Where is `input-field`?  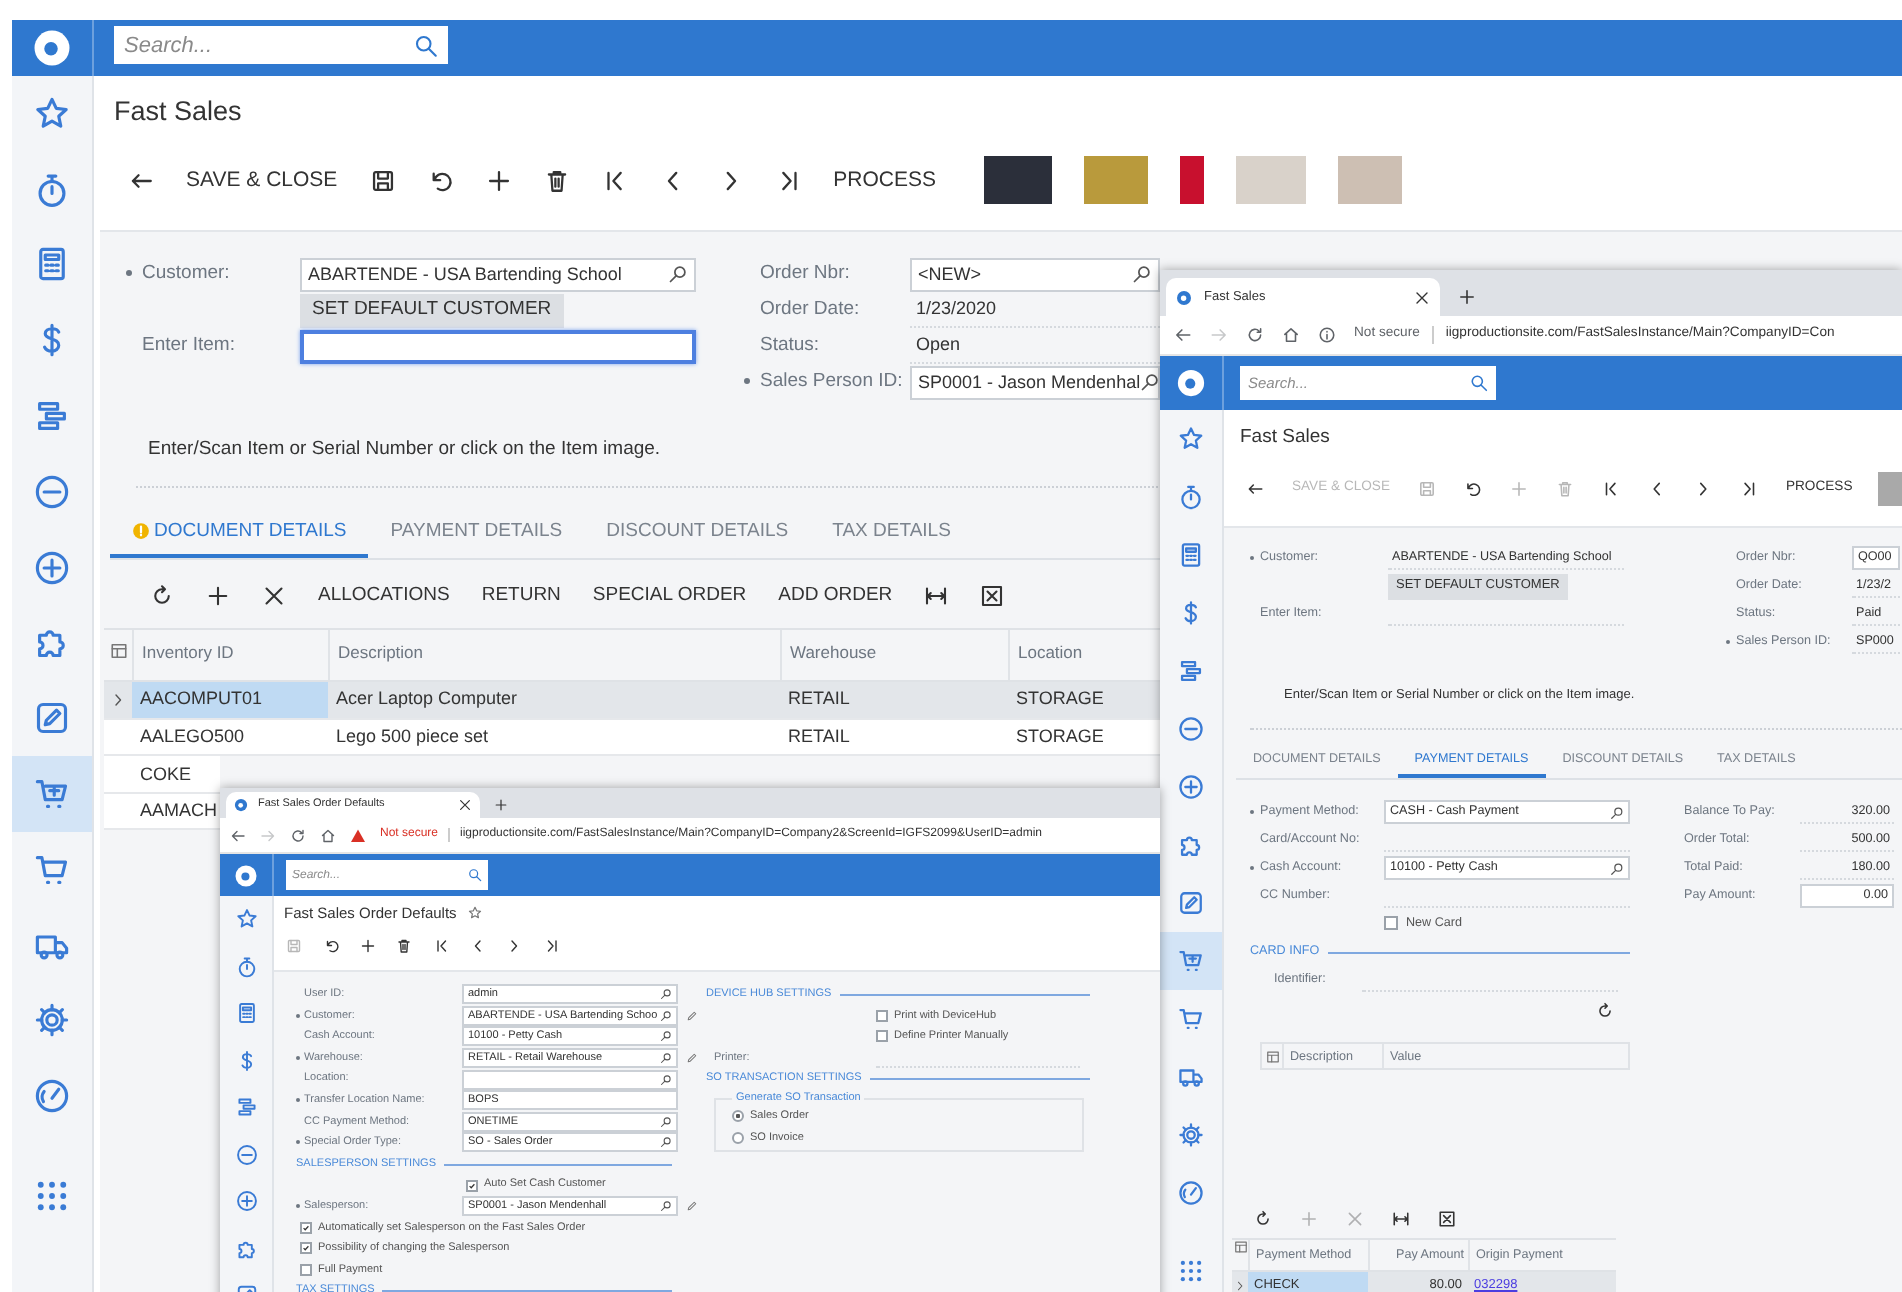
input-field is located at coordinates (498, 346).